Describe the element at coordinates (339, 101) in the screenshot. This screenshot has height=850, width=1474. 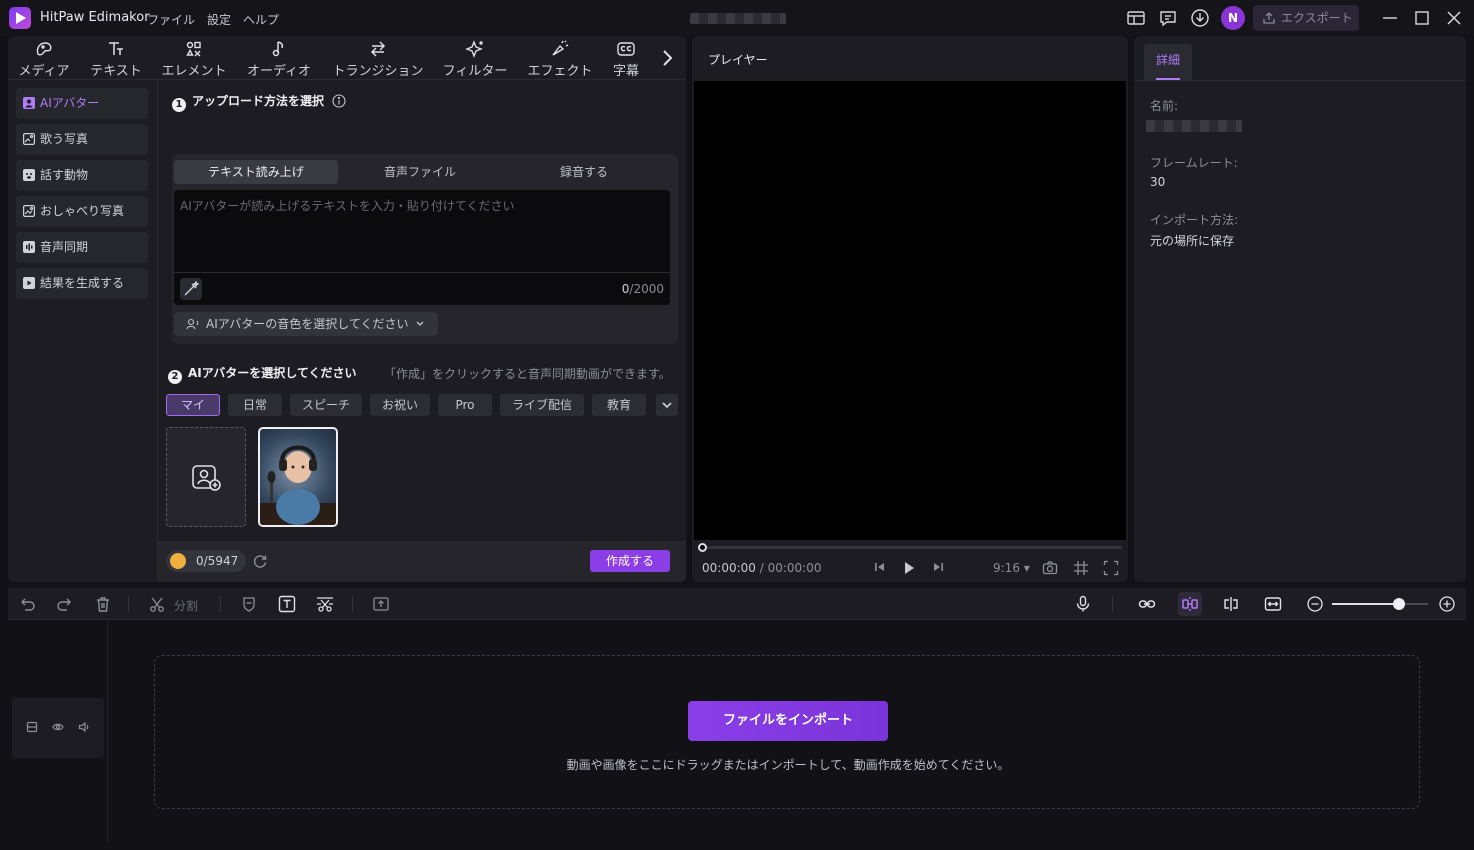
I see `info-icon` at that location.